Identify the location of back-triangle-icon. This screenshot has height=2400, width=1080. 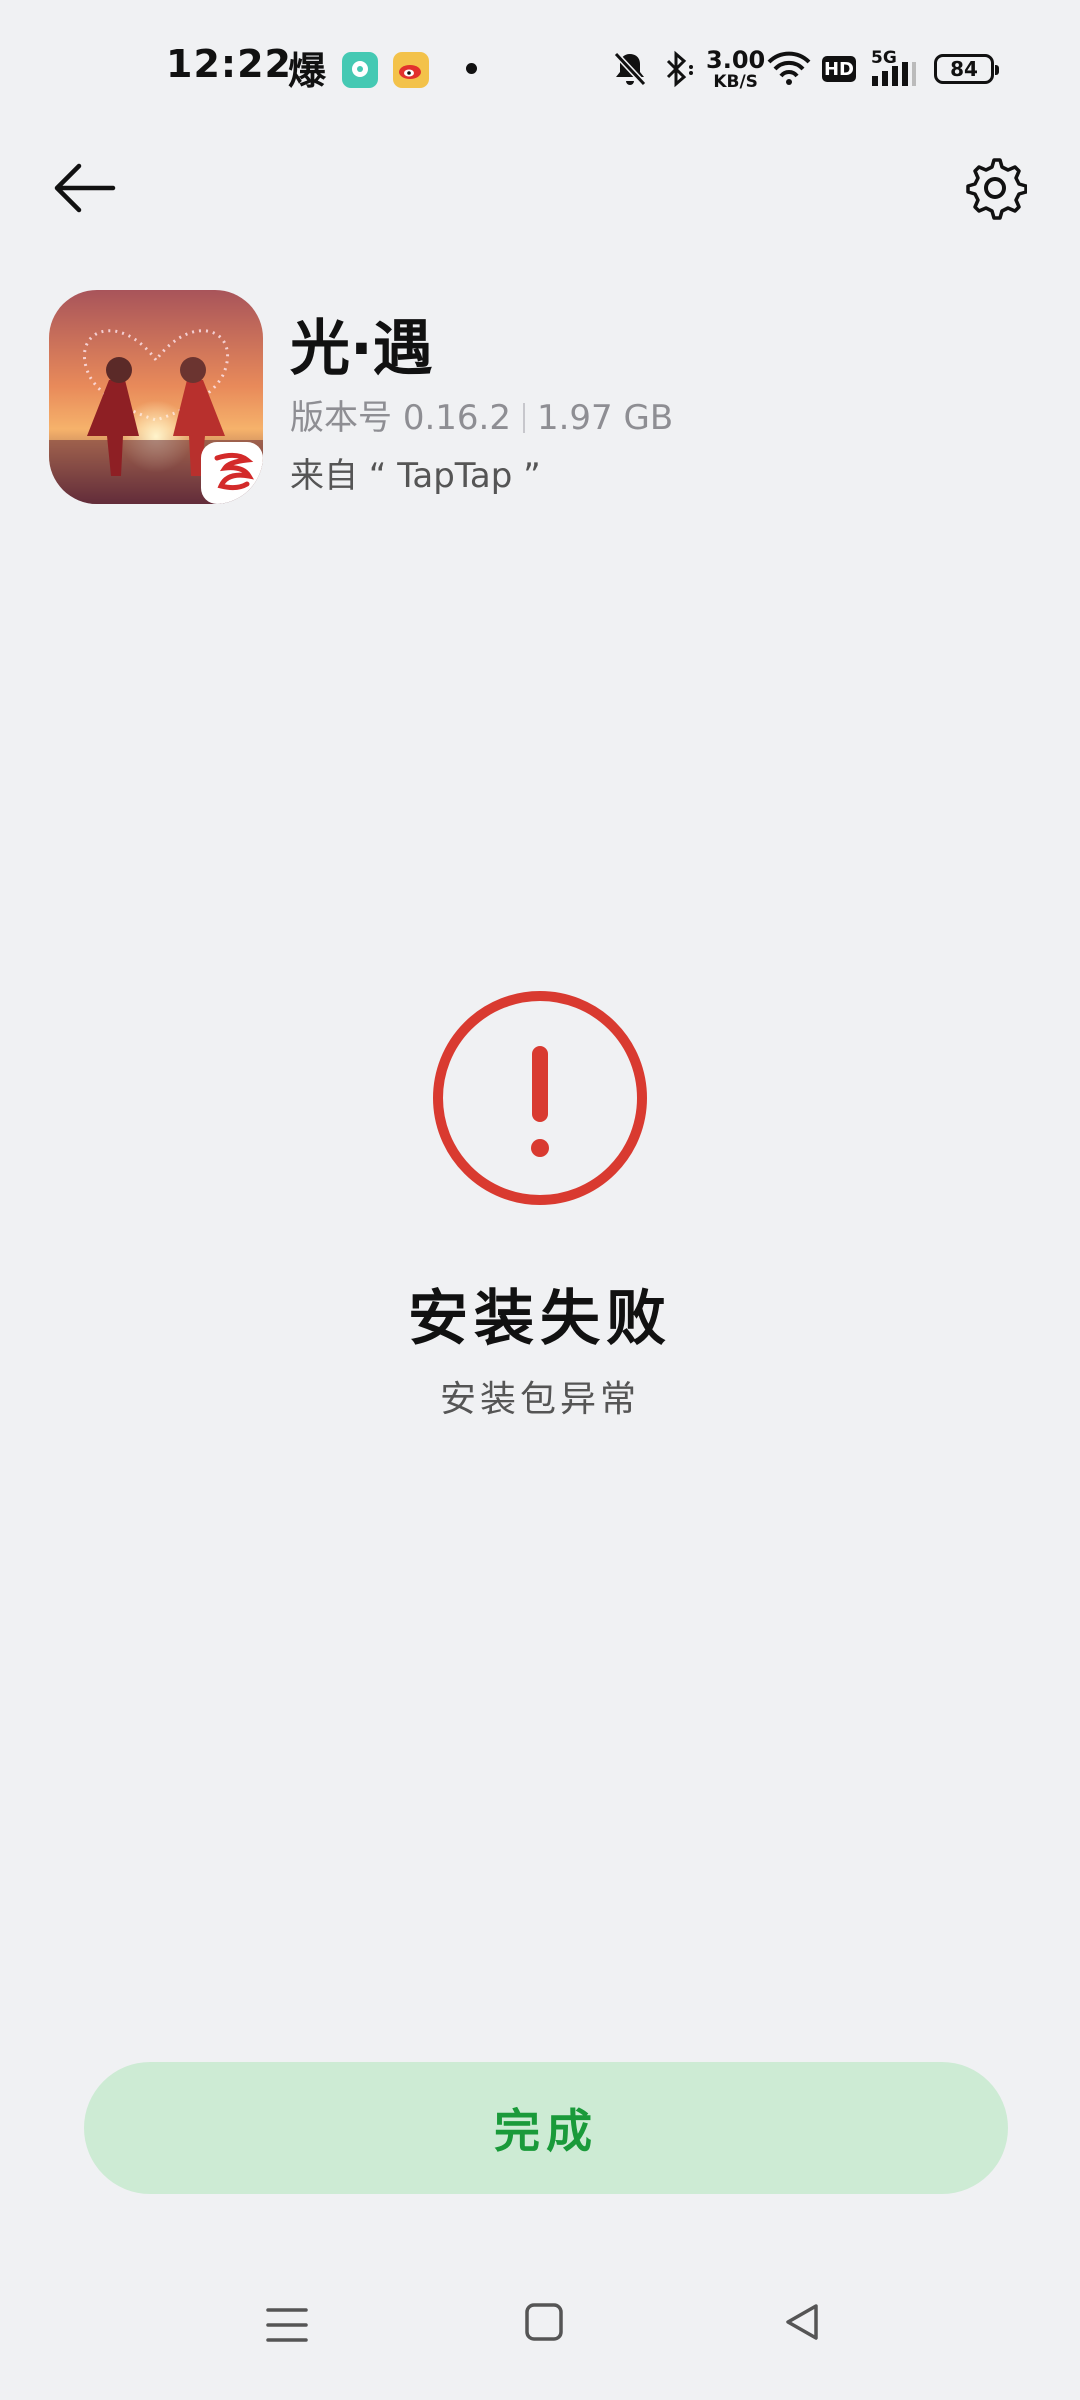
(802, 2322).